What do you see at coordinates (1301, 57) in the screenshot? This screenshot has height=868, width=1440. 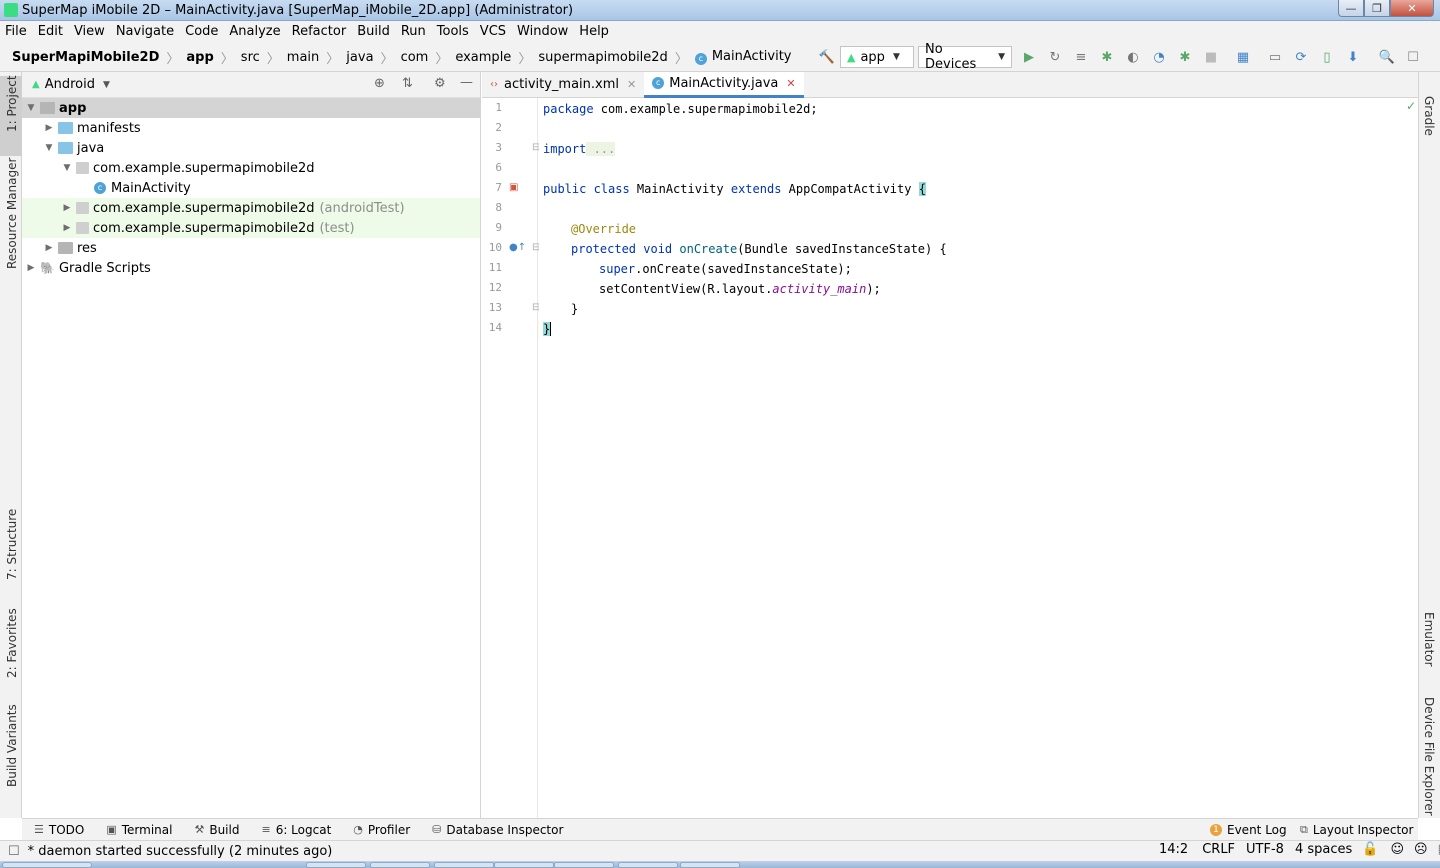 I see `sync-gradle-icon: ⟳` at bounding box center [1301, 57].